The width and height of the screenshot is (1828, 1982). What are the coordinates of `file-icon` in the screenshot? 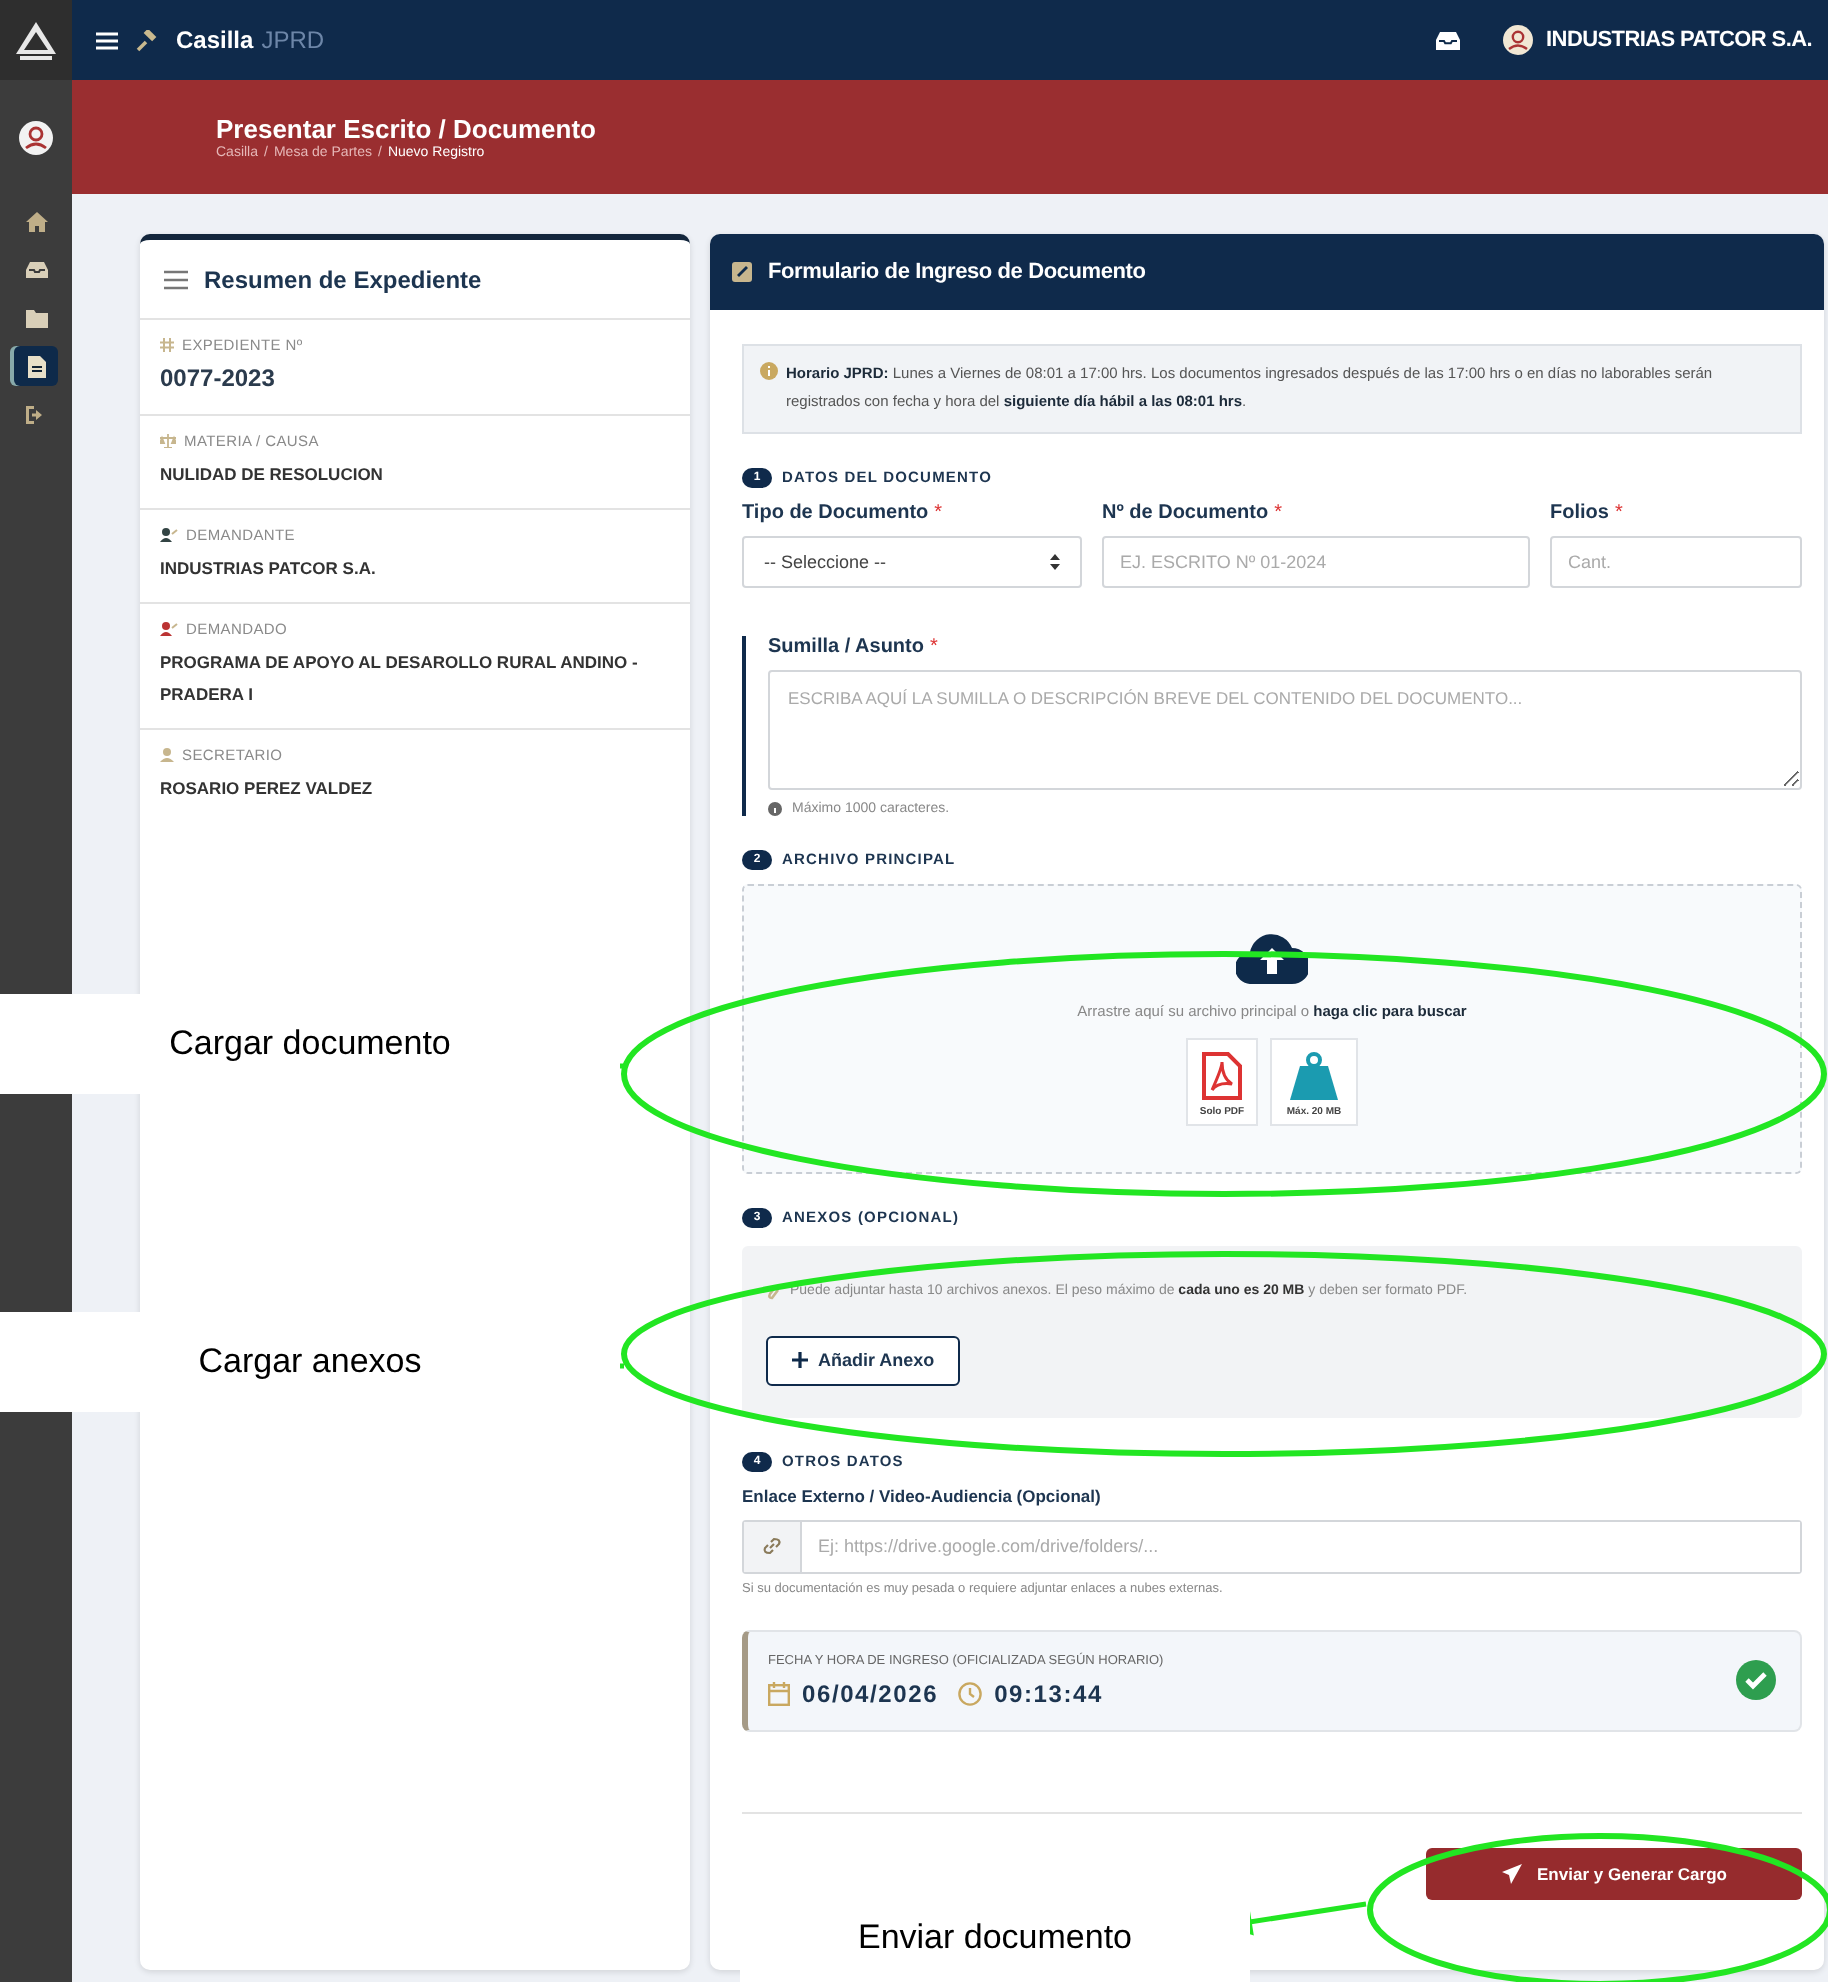 It's located at (36, 366).